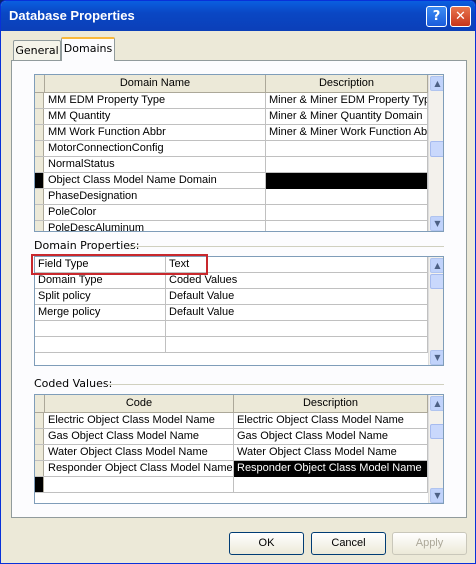  What do you see at coordinates (73, 383) in the screenshot?
I see `coded-values-label: Coded Values:` at bounding box center [73, 383].